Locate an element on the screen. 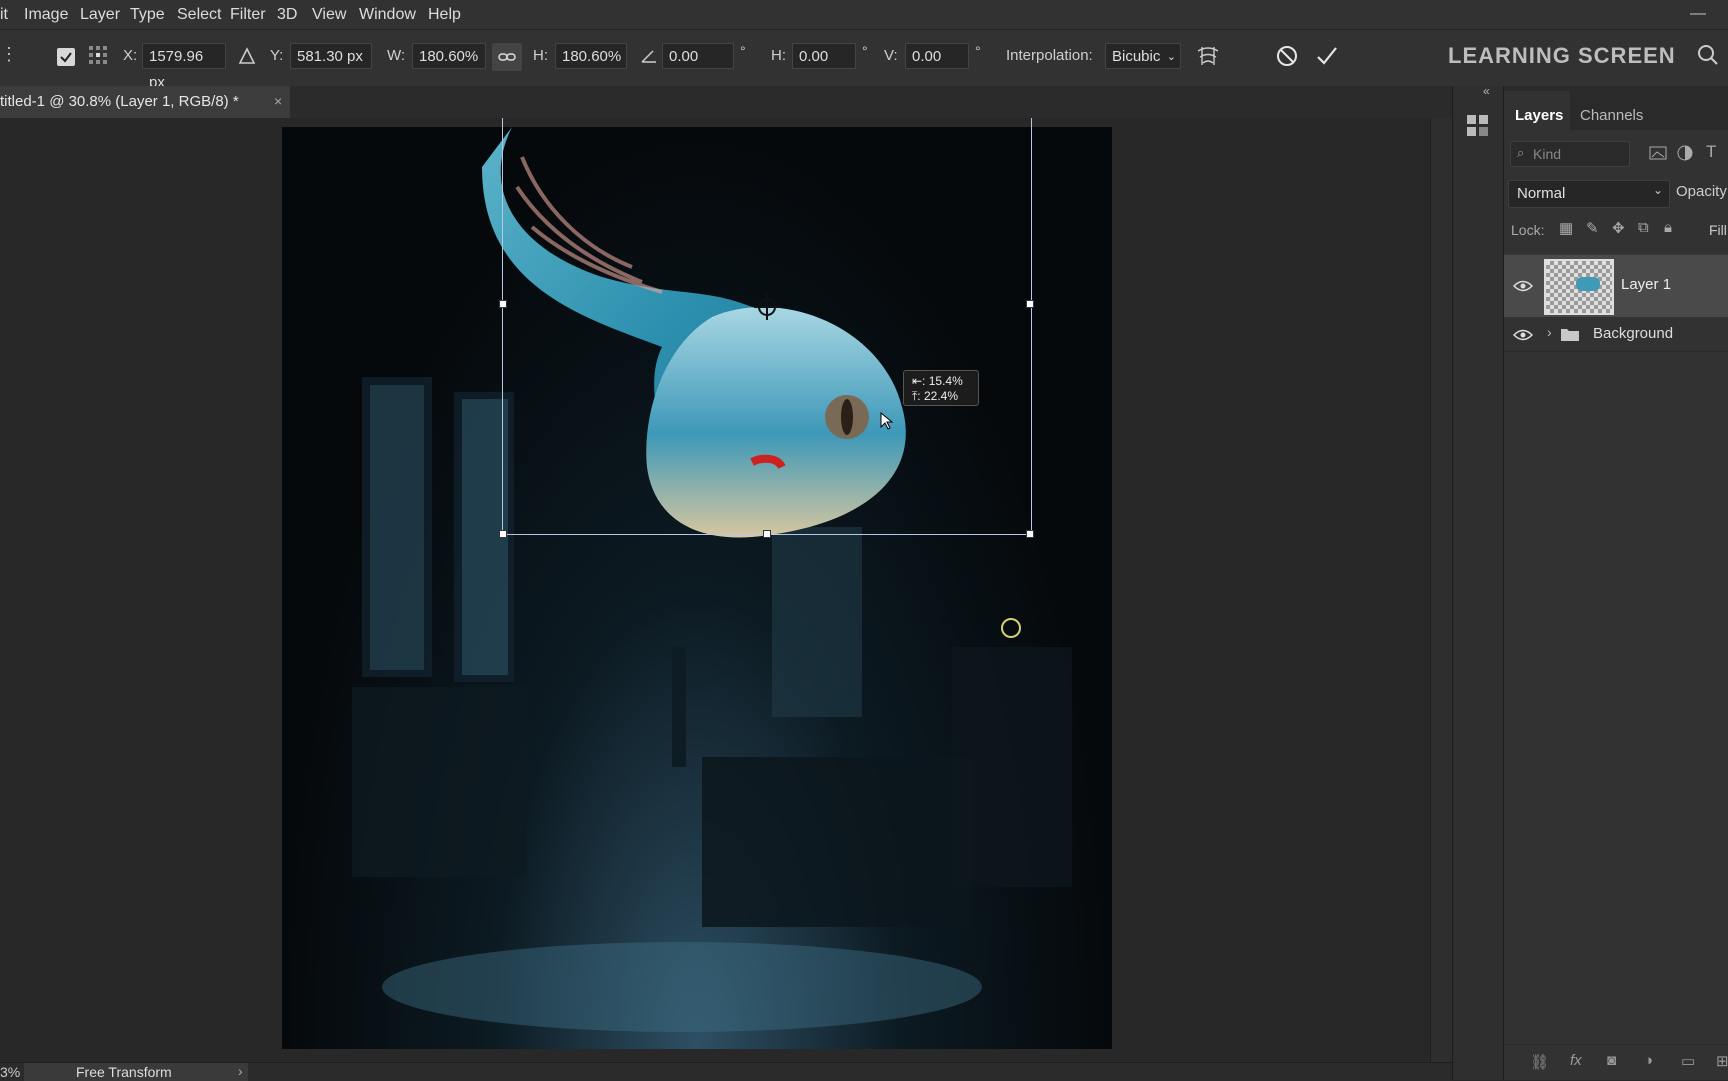 This screenshot has width=1728, height=1081. reference-point-crosshair-icon is located at coordinates (767, 307).